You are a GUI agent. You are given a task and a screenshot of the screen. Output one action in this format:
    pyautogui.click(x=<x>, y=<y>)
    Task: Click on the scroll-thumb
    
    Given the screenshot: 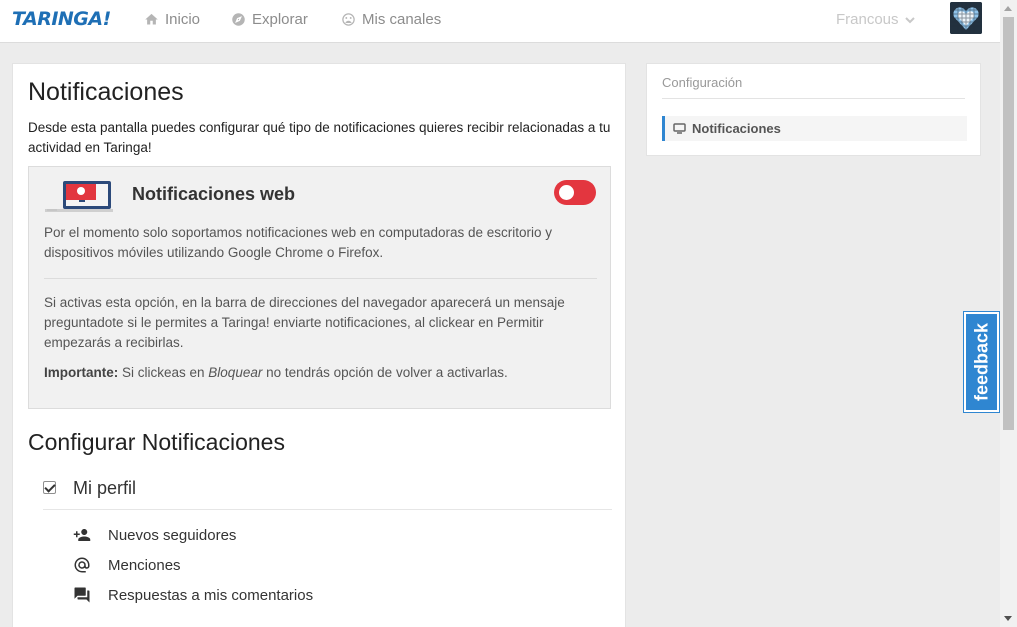 What is the action you would take?
    pyautogui.click(x=1008, y=223)
    